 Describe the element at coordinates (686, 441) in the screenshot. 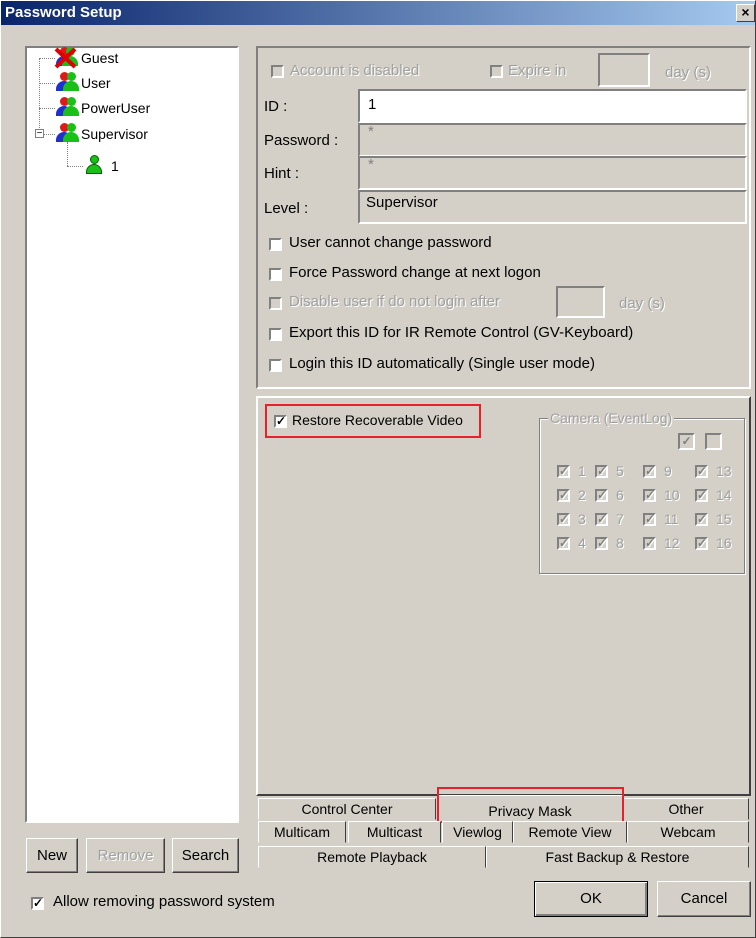

I see `select-all-cameras-checkbox: ✓` at that location.